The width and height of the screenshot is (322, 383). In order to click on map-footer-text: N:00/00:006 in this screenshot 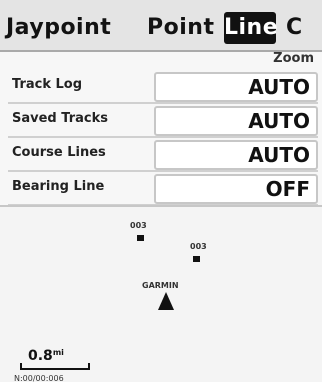, I will do `click(39, 378)`.